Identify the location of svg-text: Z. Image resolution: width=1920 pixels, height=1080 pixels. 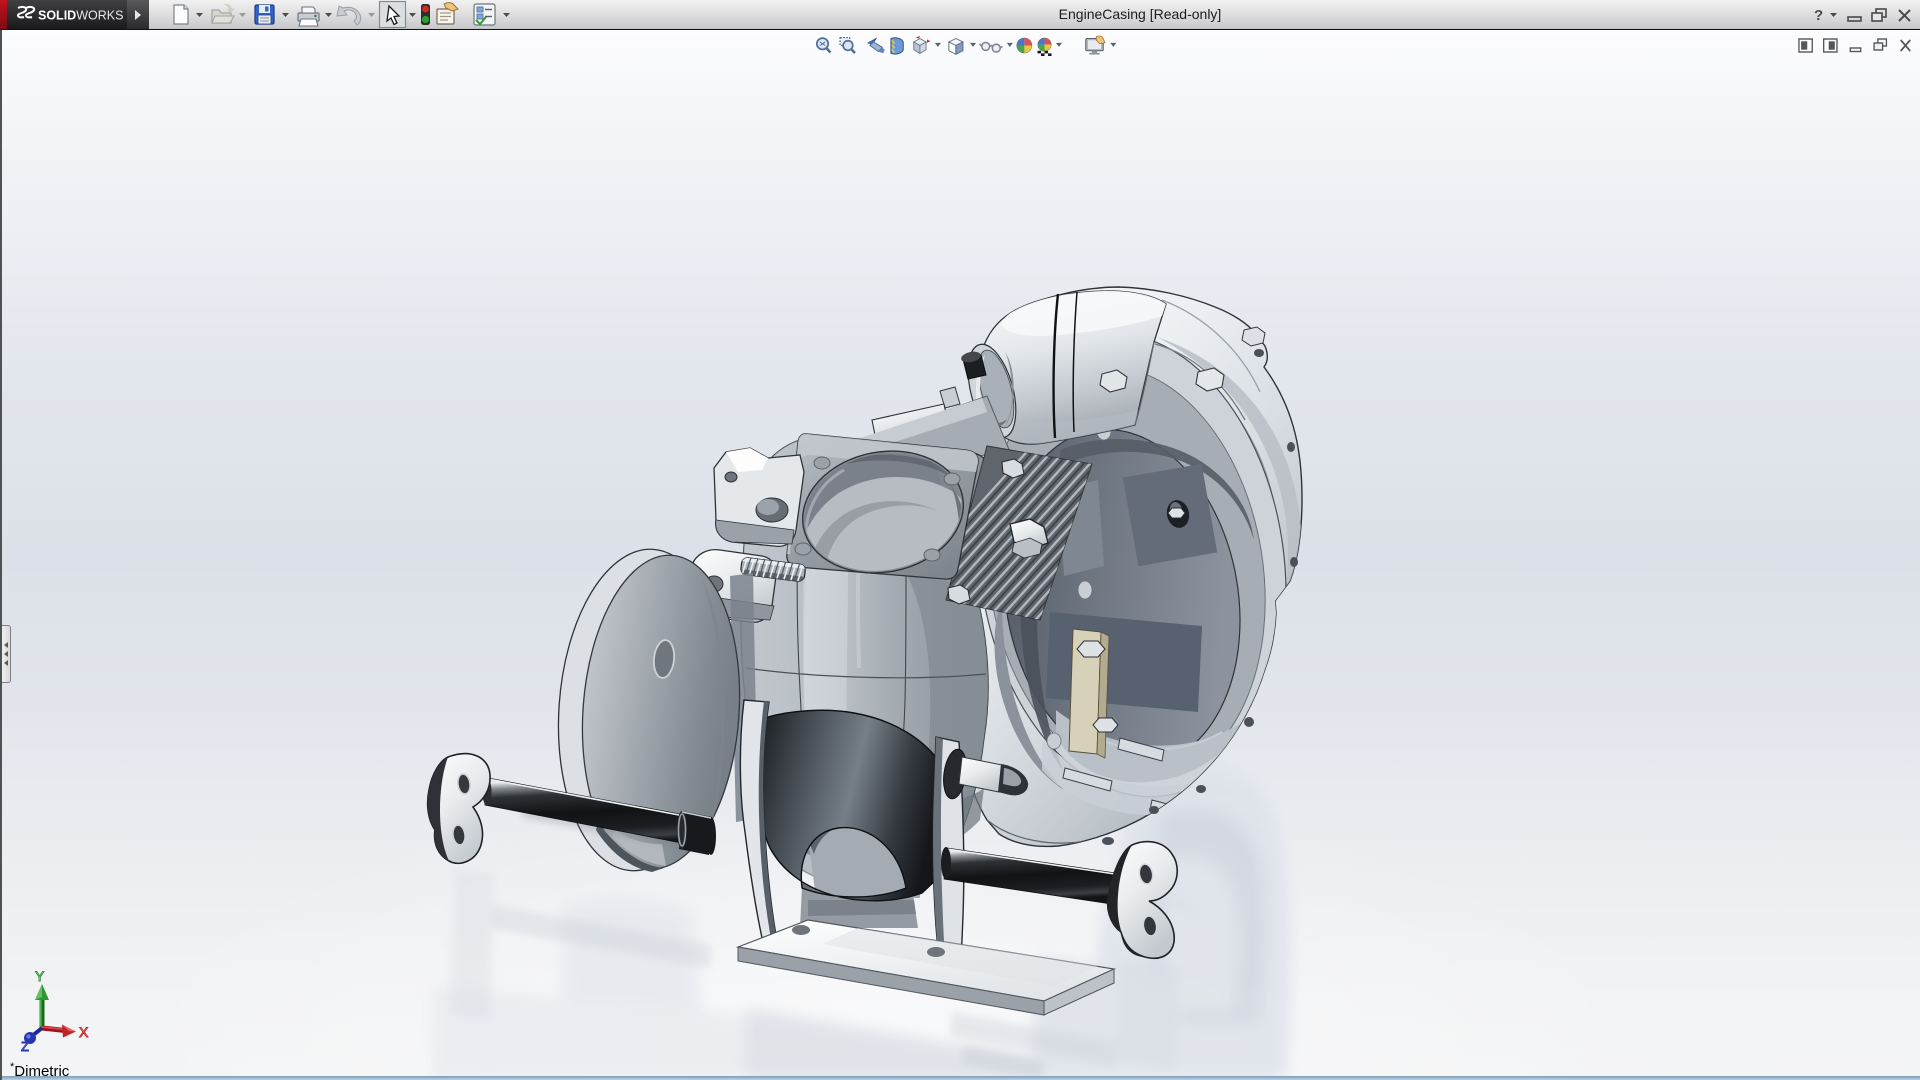
(25, 1046).